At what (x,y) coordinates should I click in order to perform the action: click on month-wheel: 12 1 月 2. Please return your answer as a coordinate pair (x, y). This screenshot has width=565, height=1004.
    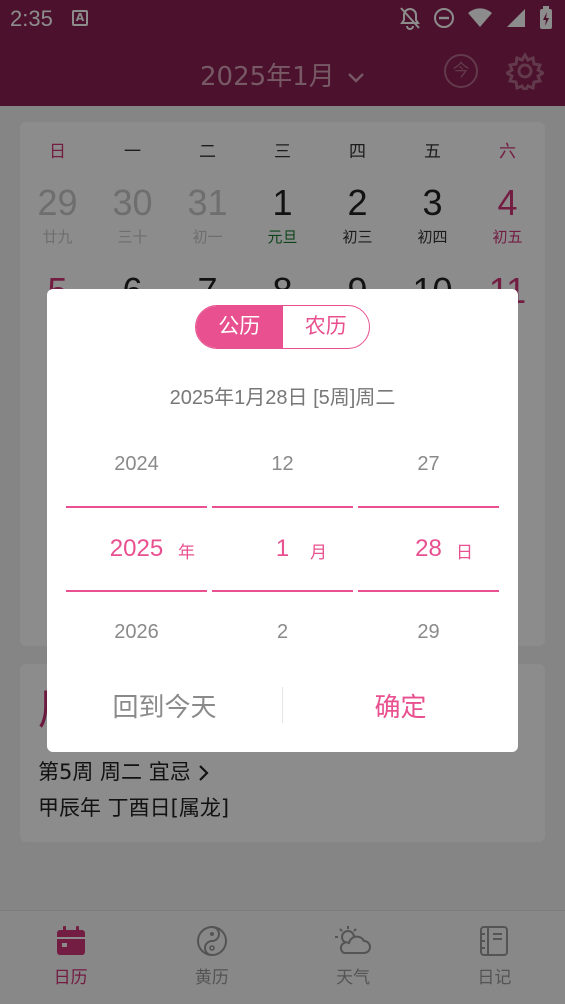
    Looking at the image, I should click on (282, 542).